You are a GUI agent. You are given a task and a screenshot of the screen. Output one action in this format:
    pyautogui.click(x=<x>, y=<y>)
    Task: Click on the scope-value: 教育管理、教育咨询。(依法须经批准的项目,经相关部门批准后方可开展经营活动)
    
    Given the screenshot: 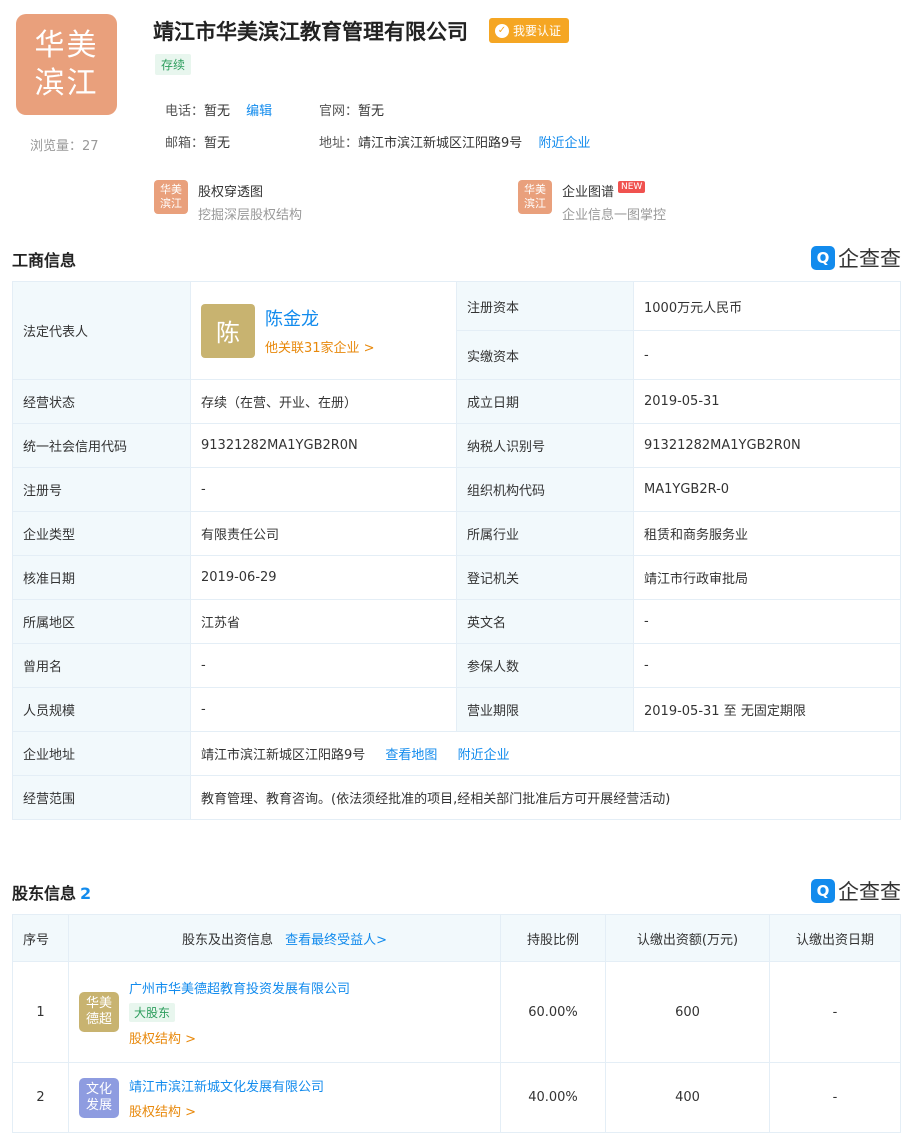 What is the action you would take?
    pyautogui.click(x=545, y=797)
    